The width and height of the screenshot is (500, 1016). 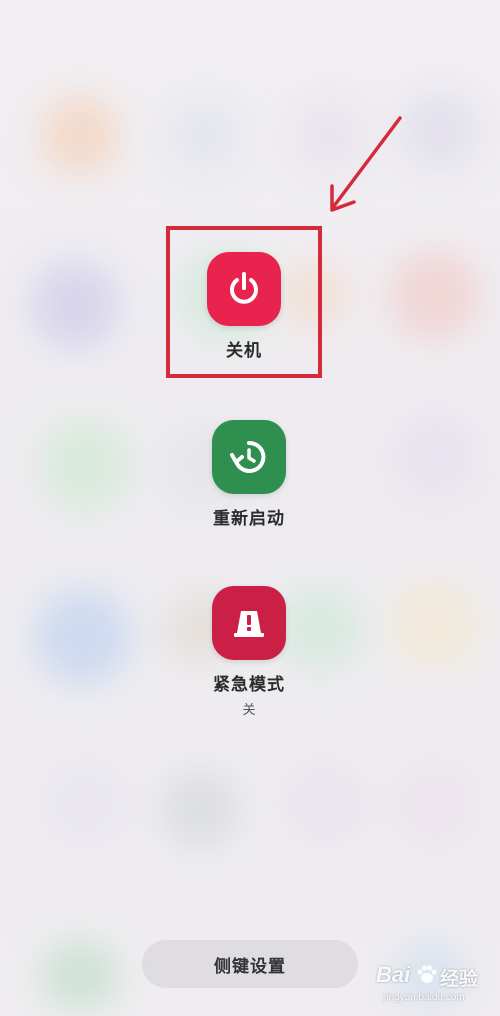 I want to click on side-key-settings-button: 侧键设置, so click(x=250, y=964).